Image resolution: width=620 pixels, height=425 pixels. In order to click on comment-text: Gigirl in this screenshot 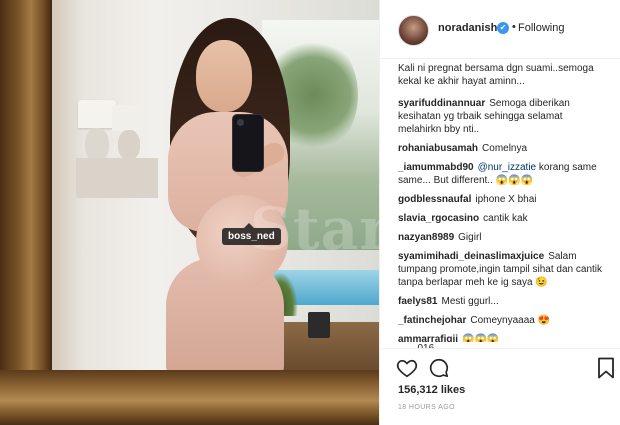, I will do `click(470, 237)`.